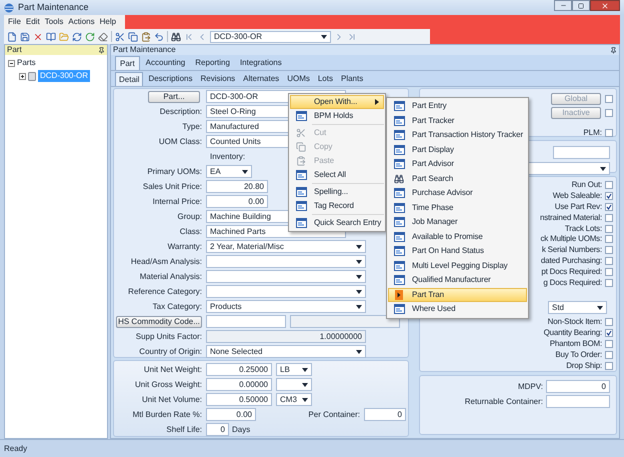 Image resolution: width=624 pixels, height=457 pixels. What do you see at coordinates (577, 196) in the screenshot?
I see `field-label: Web Saleable:` at bounding box center [577, 196].